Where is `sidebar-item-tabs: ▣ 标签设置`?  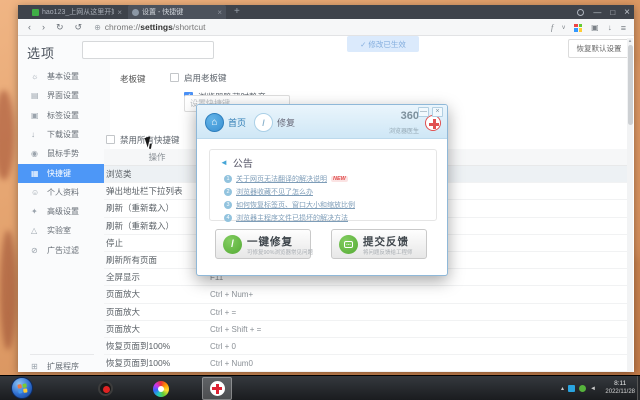 sidebar-item-tabs: ▣ 标签设置 is located at coordinates (64, 115).